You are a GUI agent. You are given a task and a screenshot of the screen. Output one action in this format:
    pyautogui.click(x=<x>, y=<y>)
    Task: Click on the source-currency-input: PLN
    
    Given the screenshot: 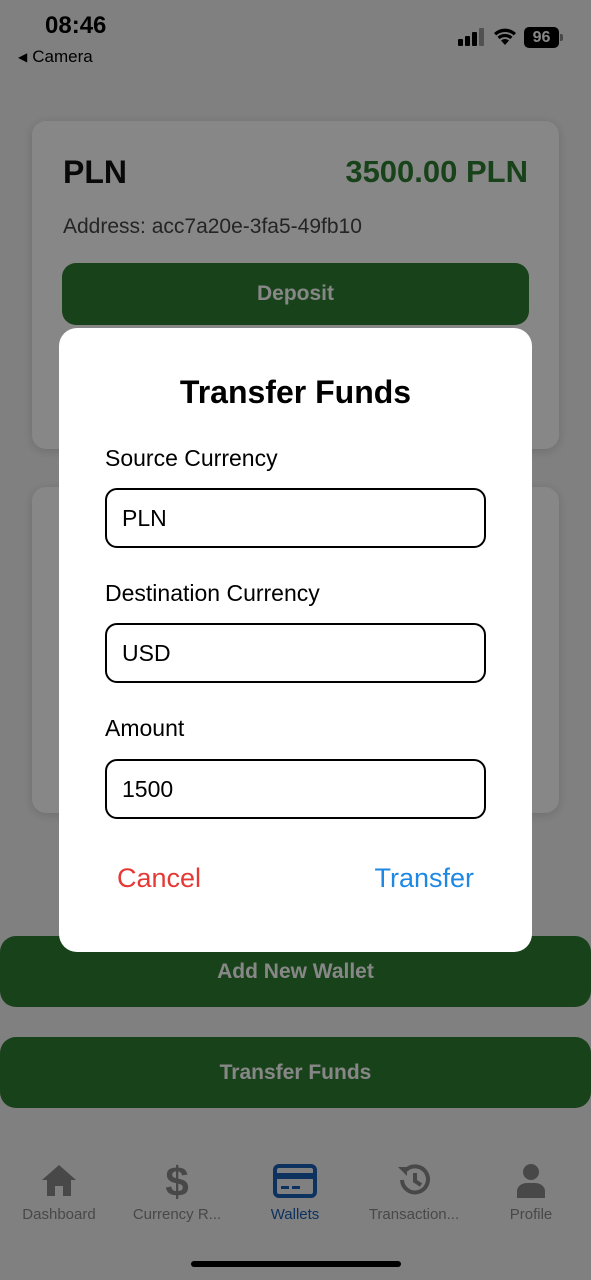 What is the action you would take?
    pyautogui.click(x=295, y=518)
    